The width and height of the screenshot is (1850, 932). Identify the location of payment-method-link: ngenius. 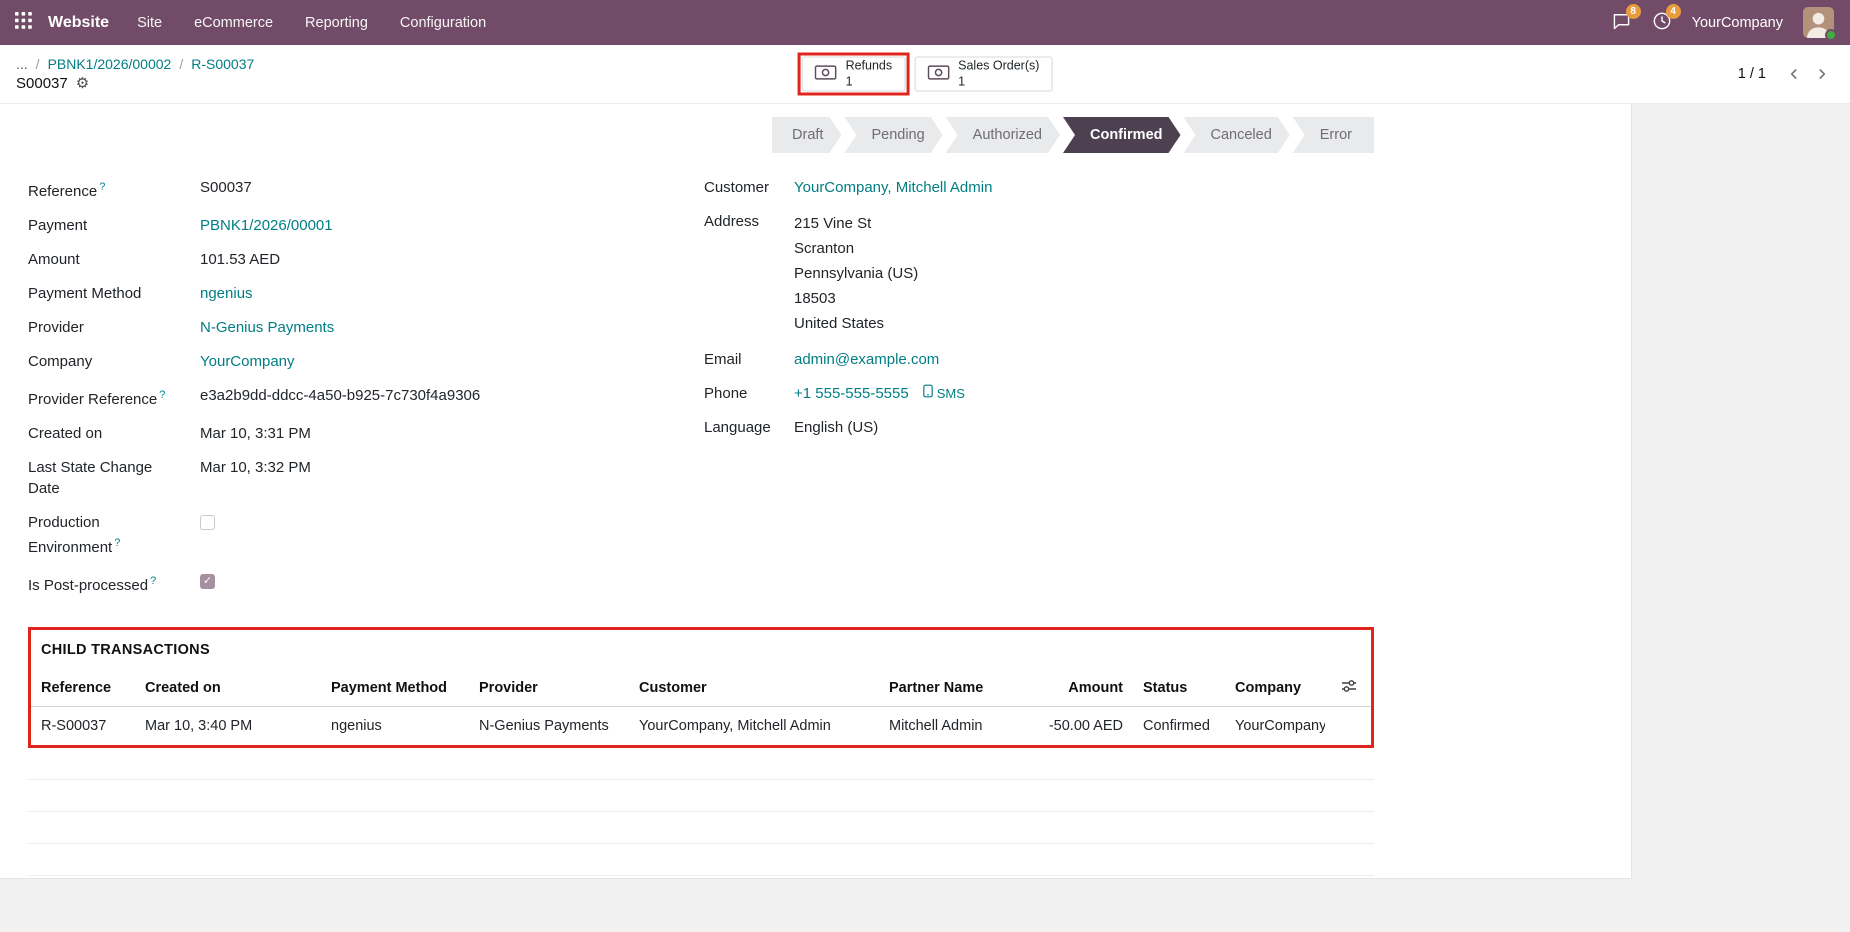
(226, 293).